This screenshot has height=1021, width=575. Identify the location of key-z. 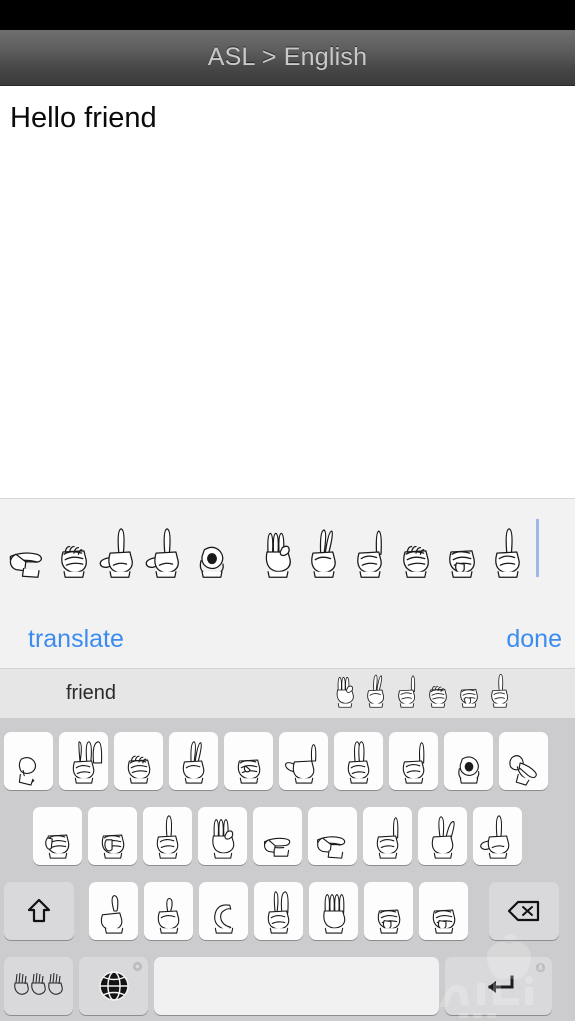
(113, 911).